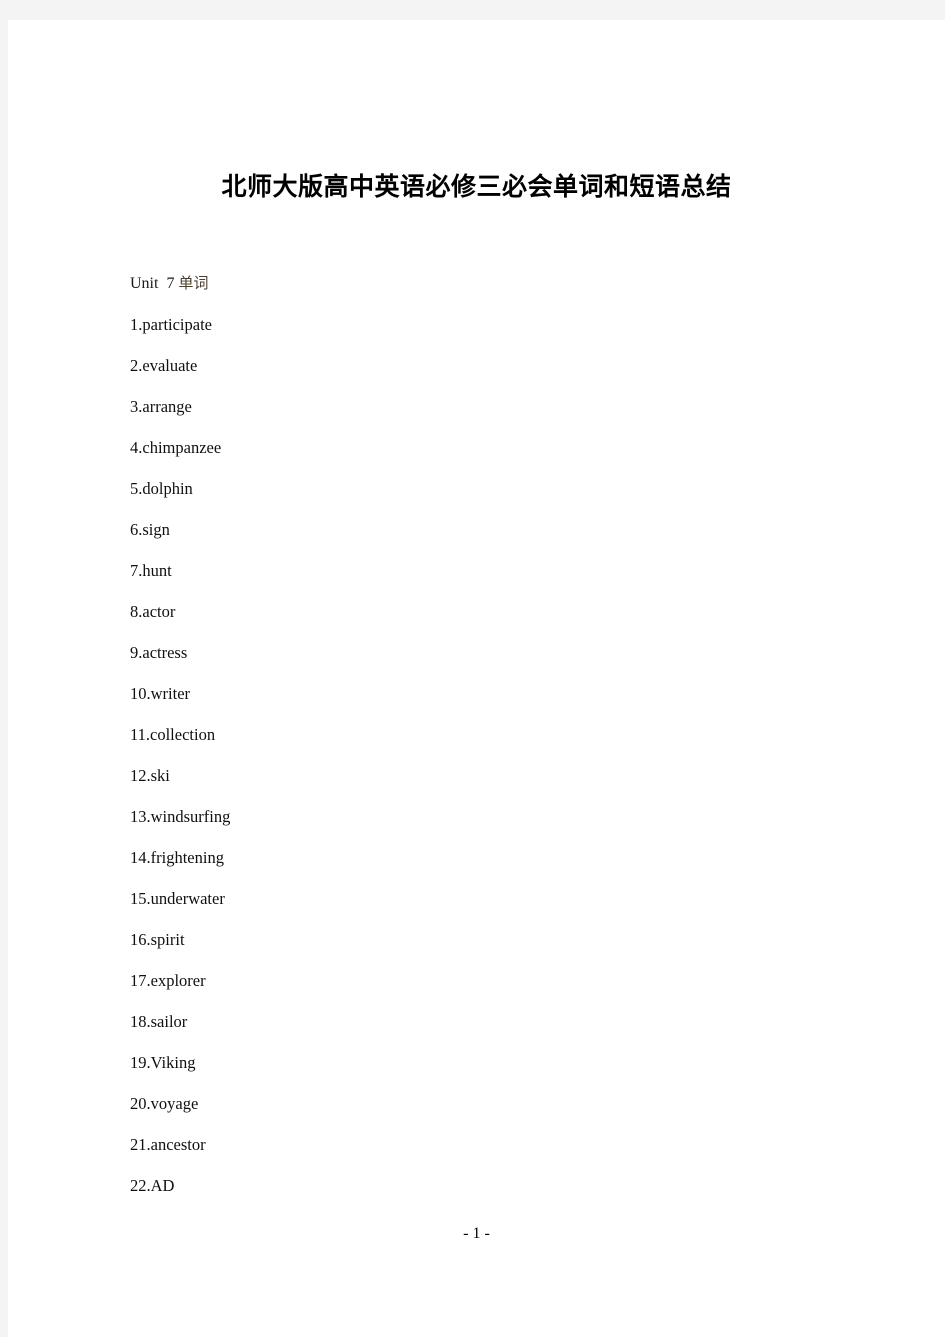 The height and width of the screenshot is (1337, 945). I want to click on item-number: 9., so click(136, 652).